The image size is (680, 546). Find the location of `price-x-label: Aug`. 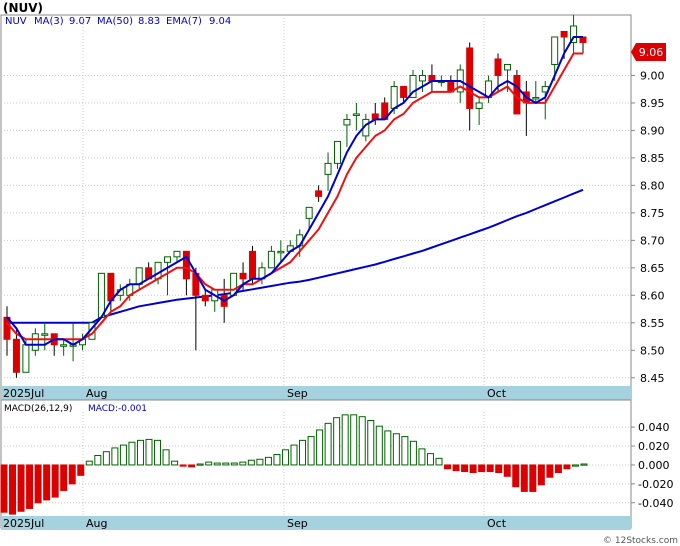

price-x-label: Aug is located at coordinates (96, 393).